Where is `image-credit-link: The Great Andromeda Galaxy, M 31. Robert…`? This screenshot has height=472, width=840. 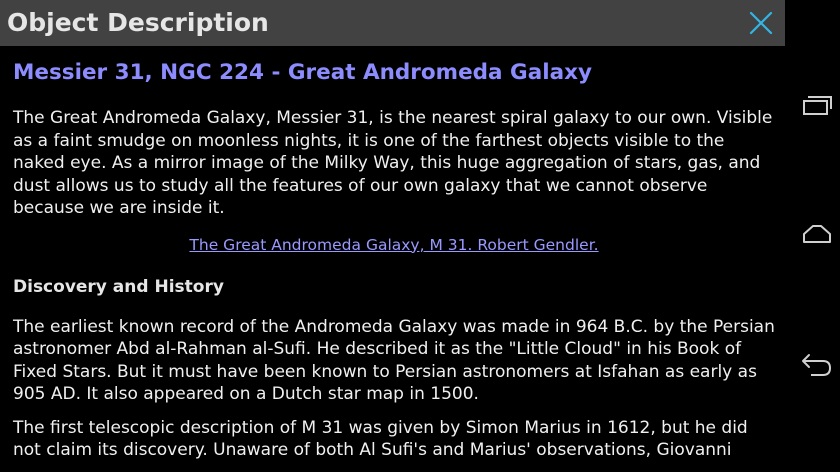
image-credit-link: The Great Andromeda Galaxy, M 31. Robert… is located at coordinates (393, 245).